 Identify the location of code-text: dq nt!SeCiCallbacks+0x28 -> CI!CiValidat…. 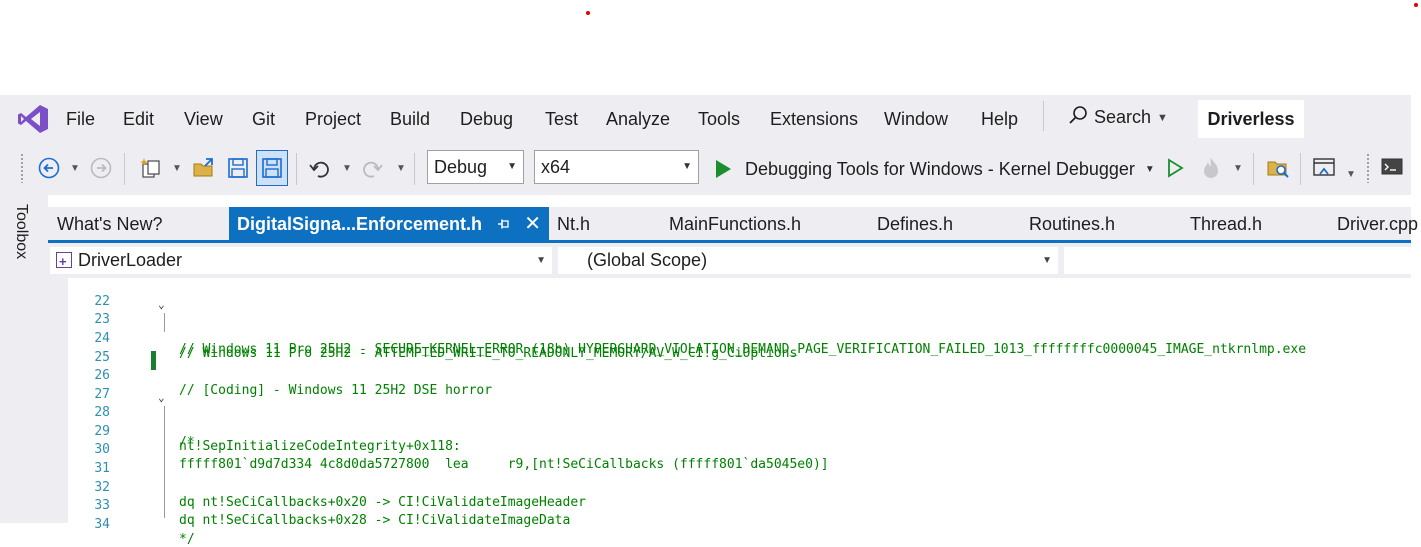
(375, 520).